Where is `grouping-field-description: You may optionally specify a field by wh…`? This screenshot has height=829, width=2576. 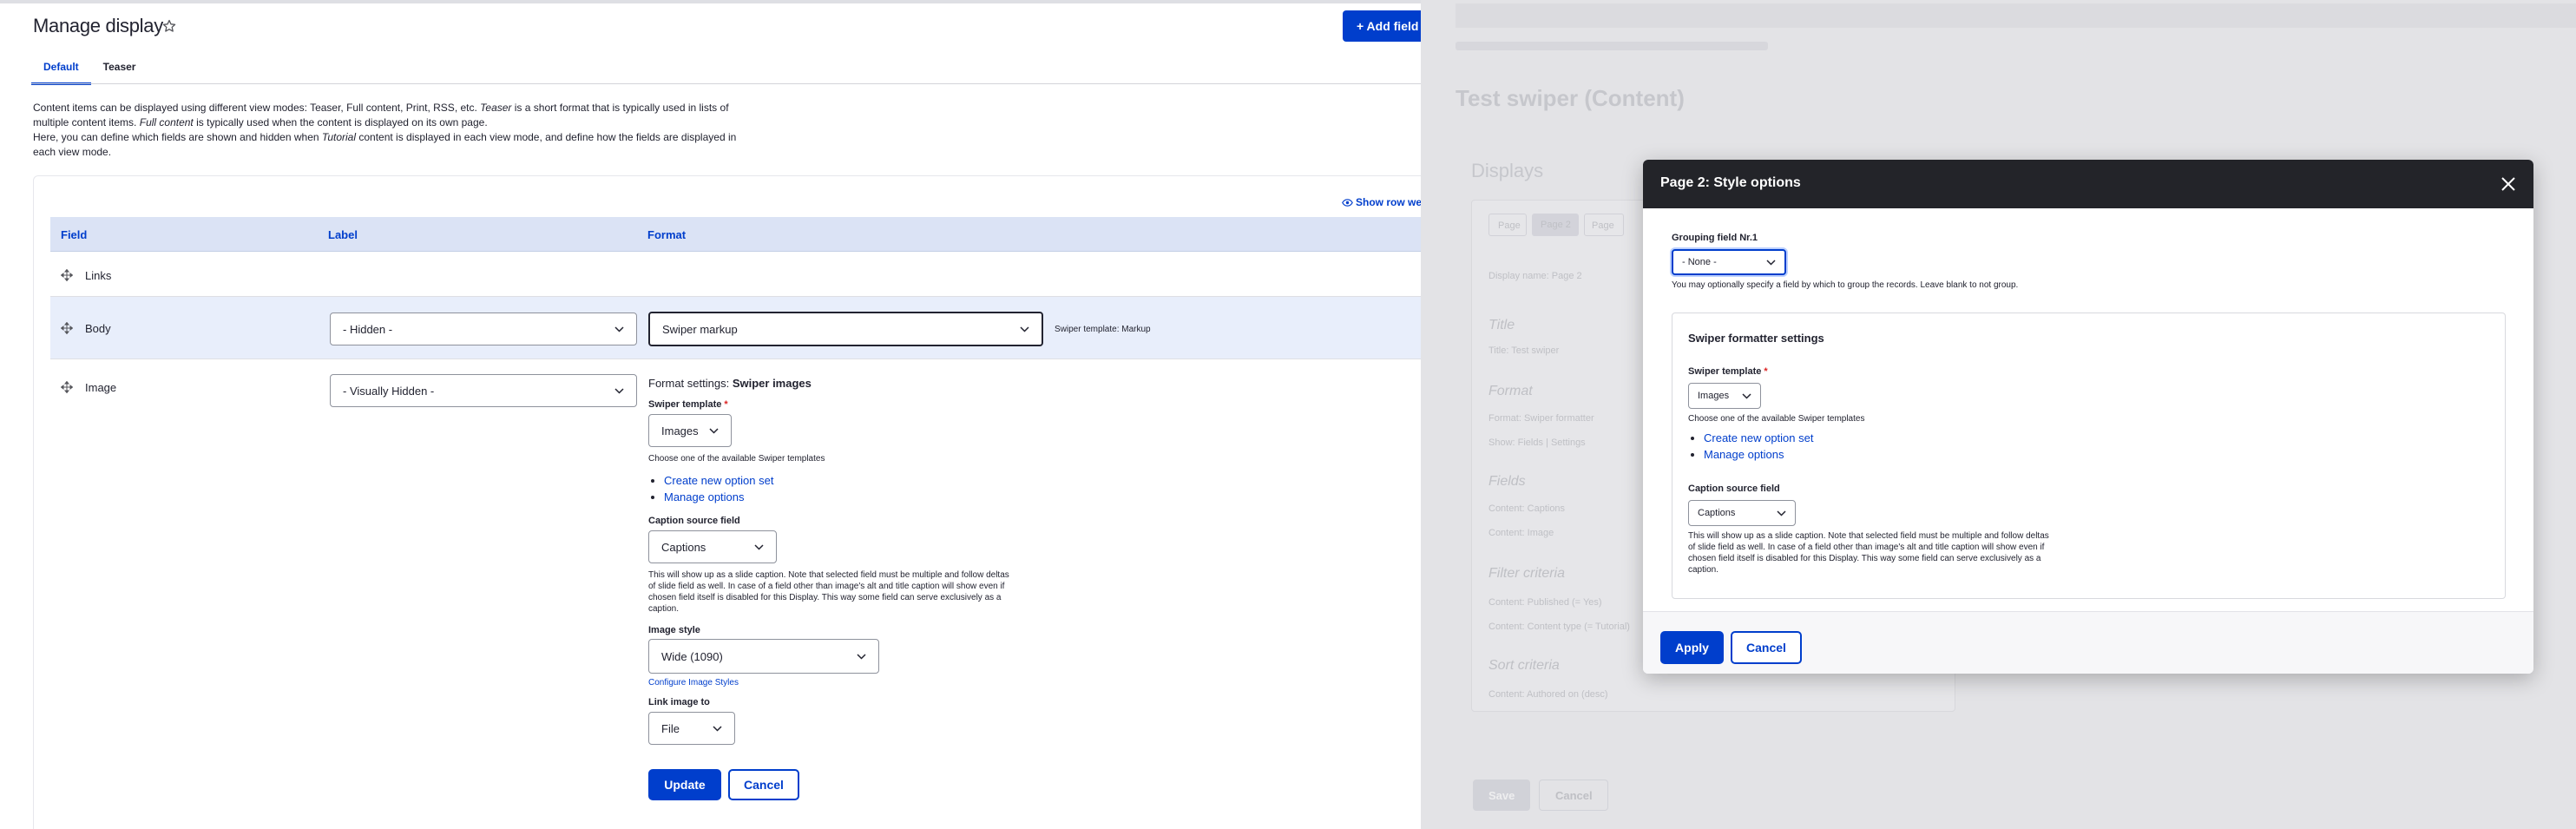
grouping-field-description: You may optionally specify a field by wh… is located at coordinates (1845, 285).